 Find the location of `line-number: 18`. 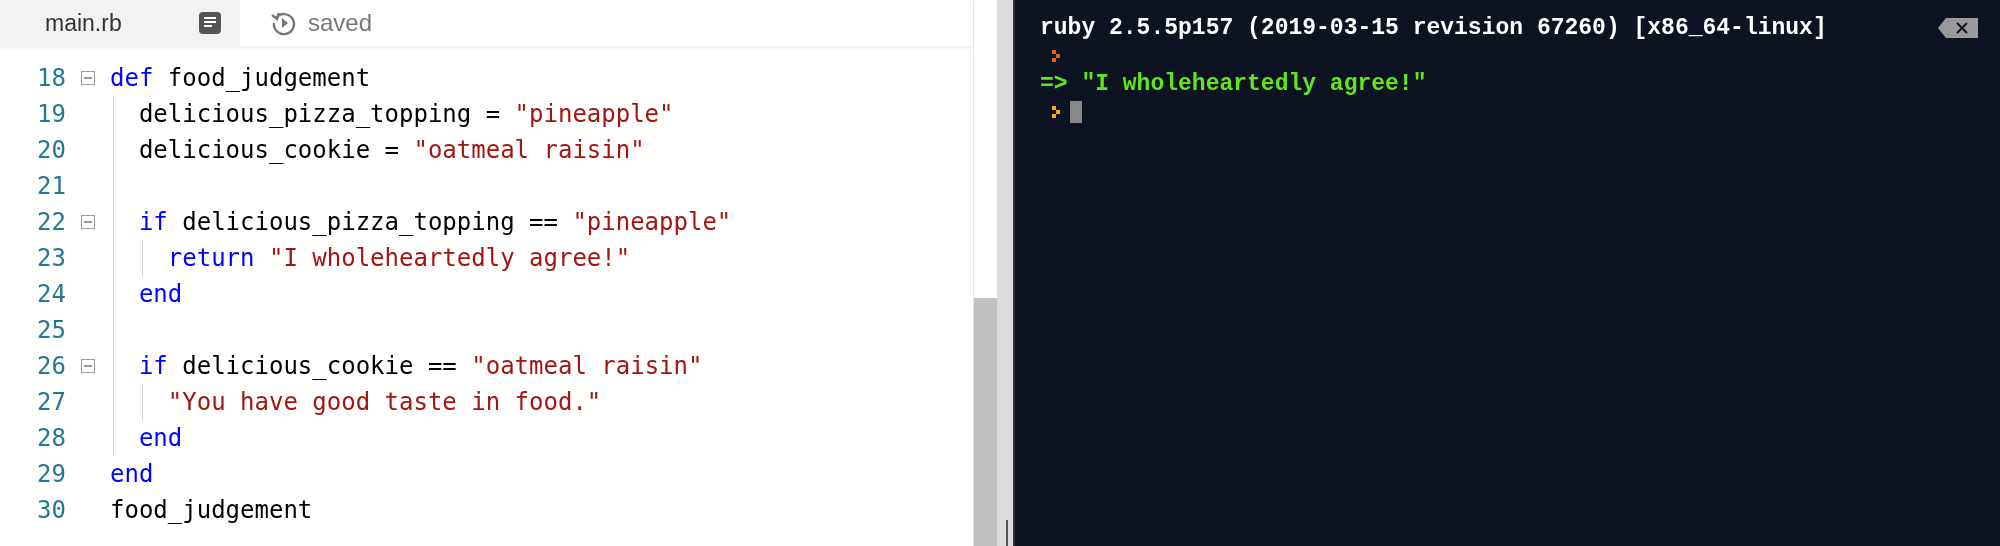

line-number: 18 is located at coordinates (51, 78).